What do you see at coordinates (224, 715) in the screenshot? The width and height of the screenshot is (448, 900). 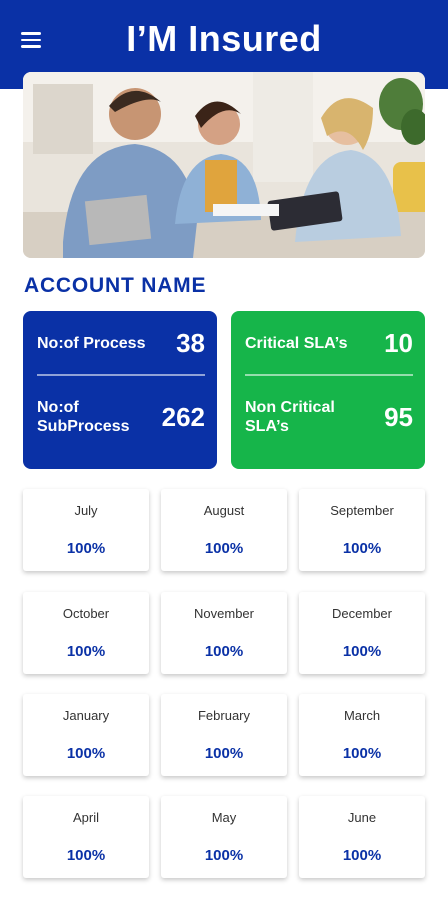 I see `month-name: February` at bounding box center [224, 715].